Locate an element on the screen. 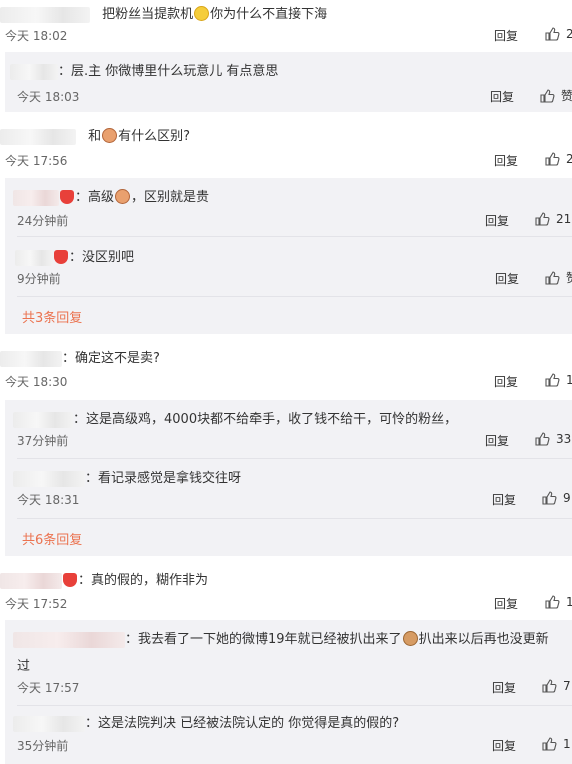  reply-container: ：层.主 你微博里什么玩意儿 有点意思 今天 18:03 回复 赞 is located at coordinates (288, 82).